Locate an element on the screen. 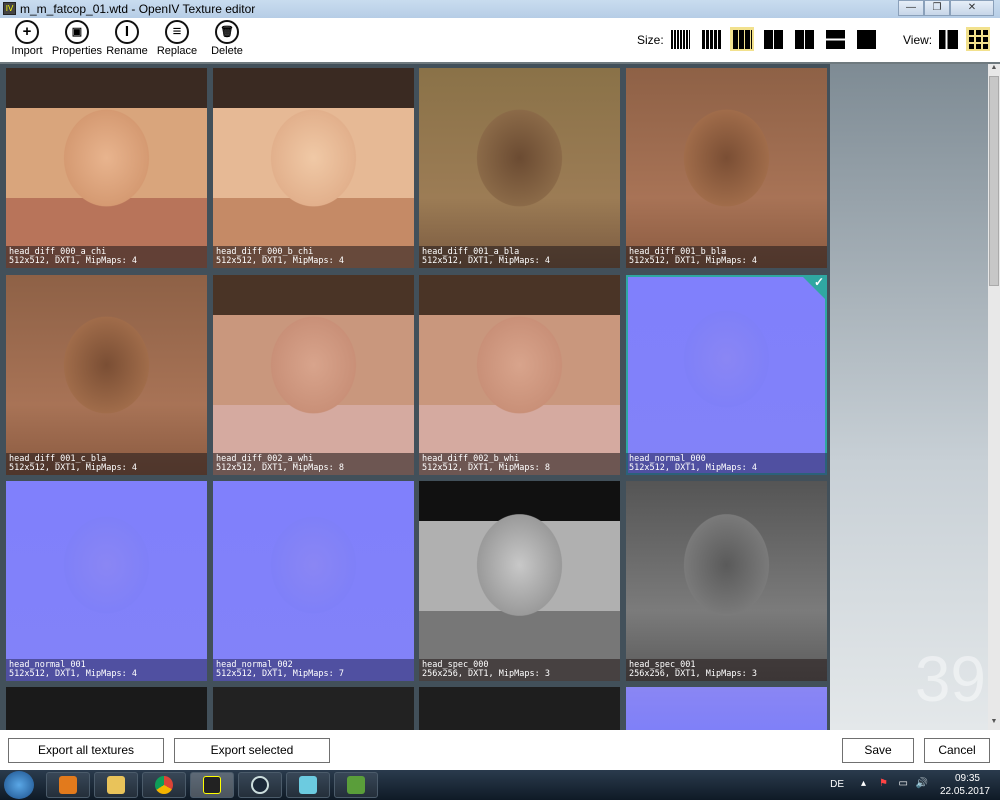 This screenshot has width=1000, height=800. rename-button: I Rename is located at coordinates (127, 38).